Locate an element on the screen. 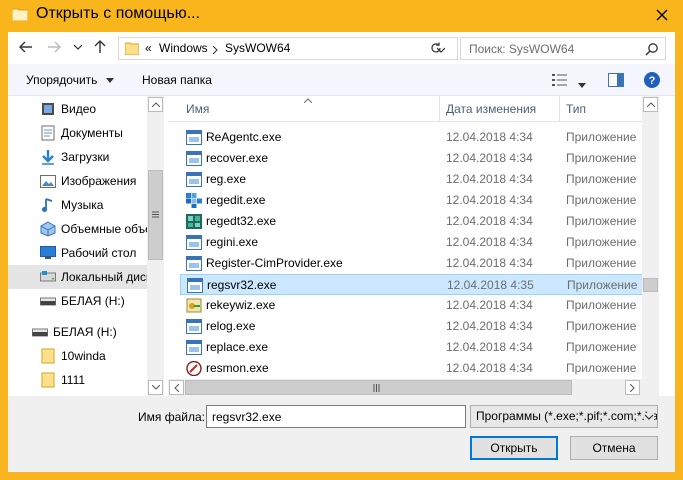 The width and height of the screenshot is (683, 480). file-row: recover.exe 12.04.2018 4:34 Приложение is located at coordinates (419, 158).